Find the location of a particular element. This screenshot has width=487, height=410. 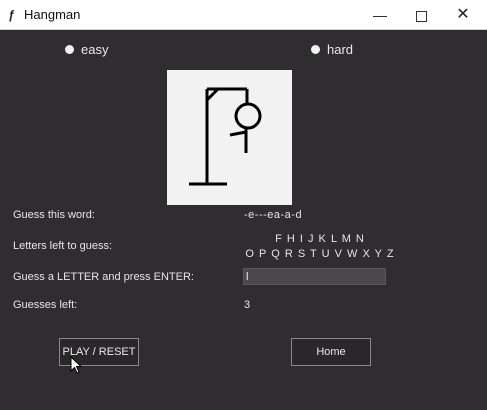

minimize-button: — is located at coordinates (380, 15).